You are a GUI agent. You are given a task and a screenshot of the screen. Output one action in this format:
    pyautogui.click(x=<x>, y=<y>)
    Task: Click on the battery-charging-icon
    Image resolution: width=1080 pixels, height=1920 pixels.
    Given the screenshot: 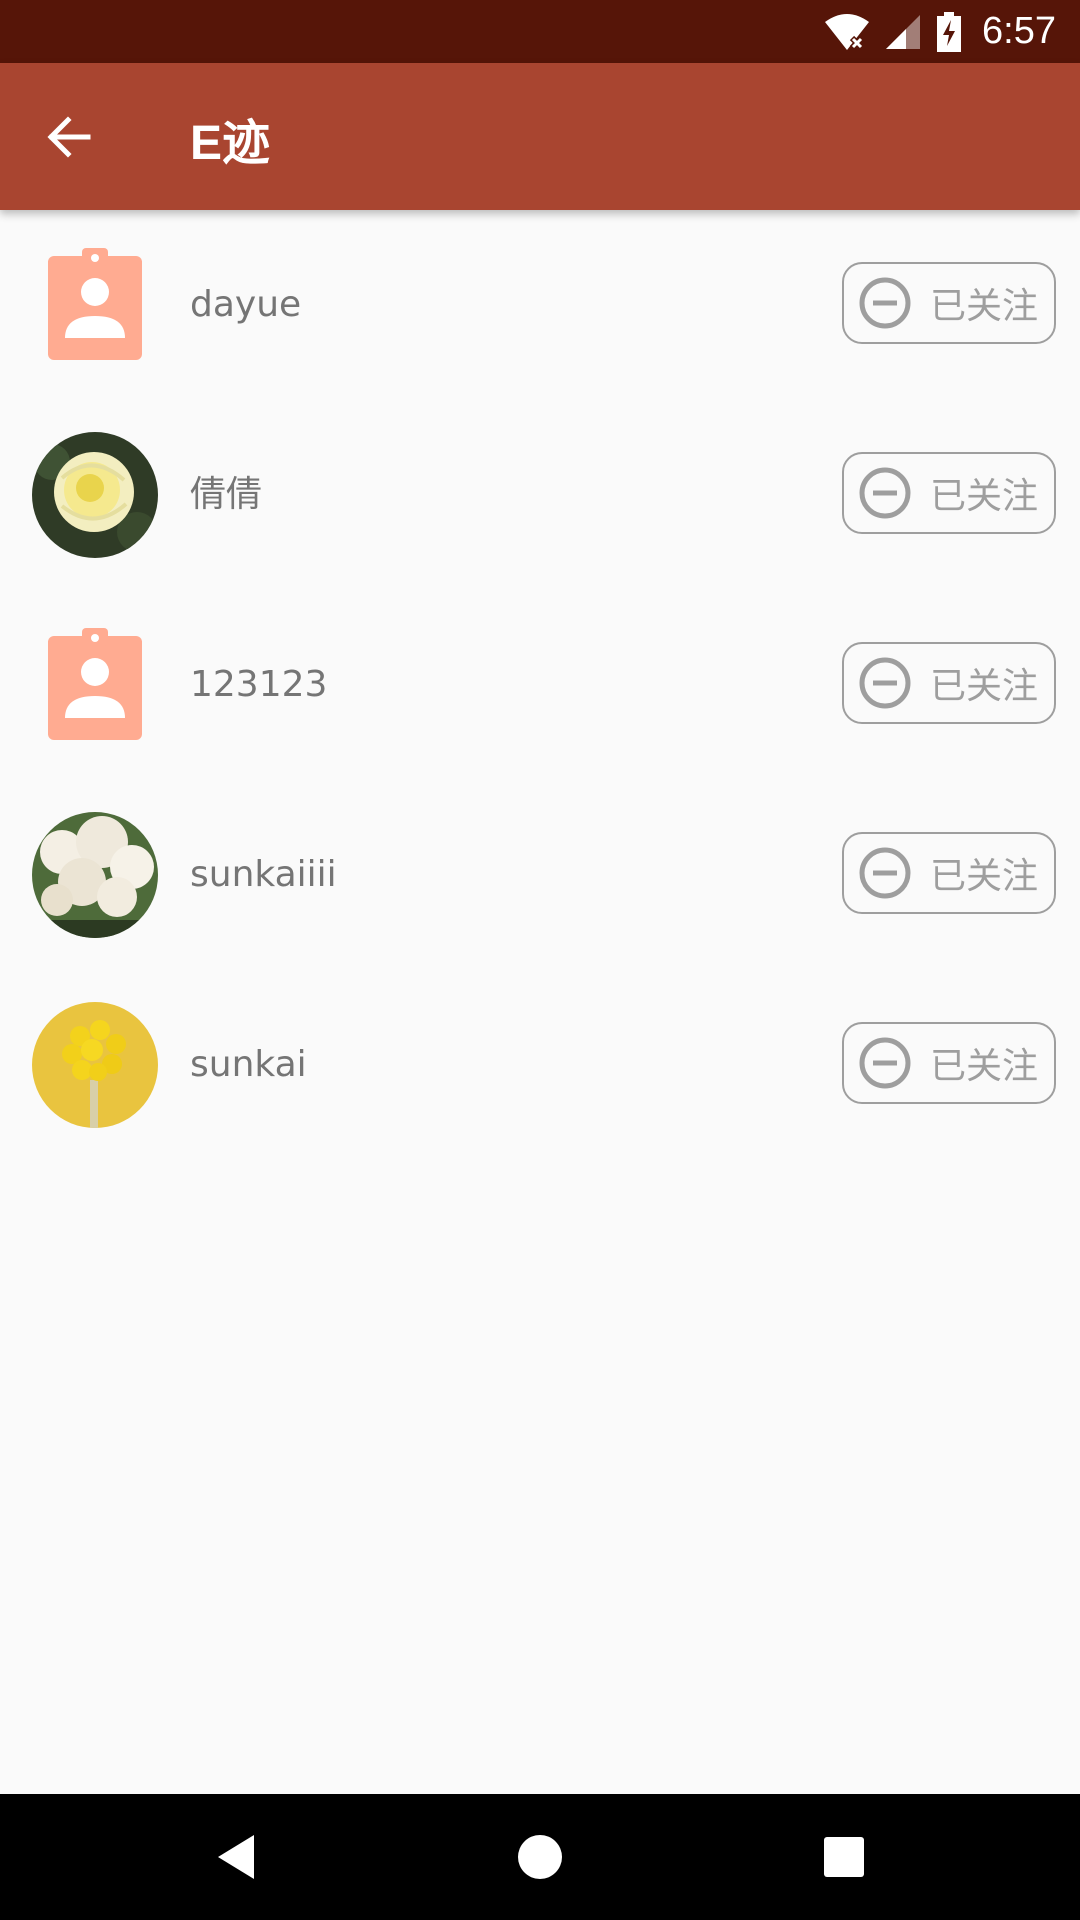 What is the action you would take?
    pyautogui.click(x=949, y=31)
    